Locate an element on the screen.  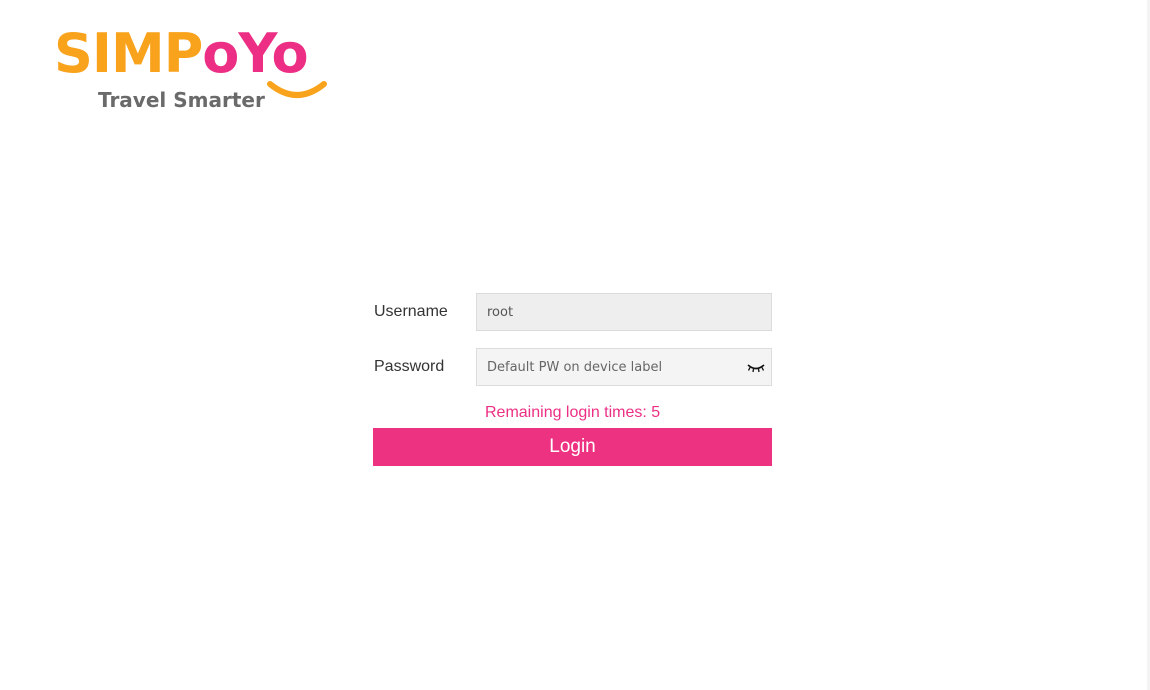
remaining-login-times: Remaining login times: 5 is located at coordinates (573, 412).